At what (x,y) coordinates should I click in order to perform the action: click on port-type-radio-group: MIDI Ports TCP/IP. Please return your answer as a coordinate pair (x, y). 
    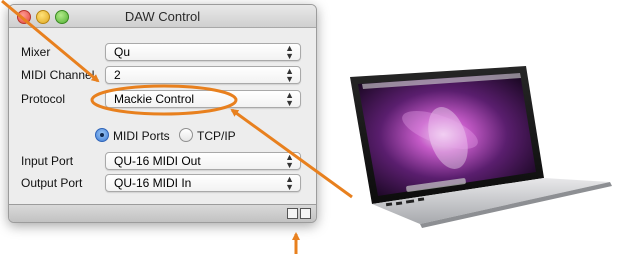
    Looking at the image, I should click on (168, 137).